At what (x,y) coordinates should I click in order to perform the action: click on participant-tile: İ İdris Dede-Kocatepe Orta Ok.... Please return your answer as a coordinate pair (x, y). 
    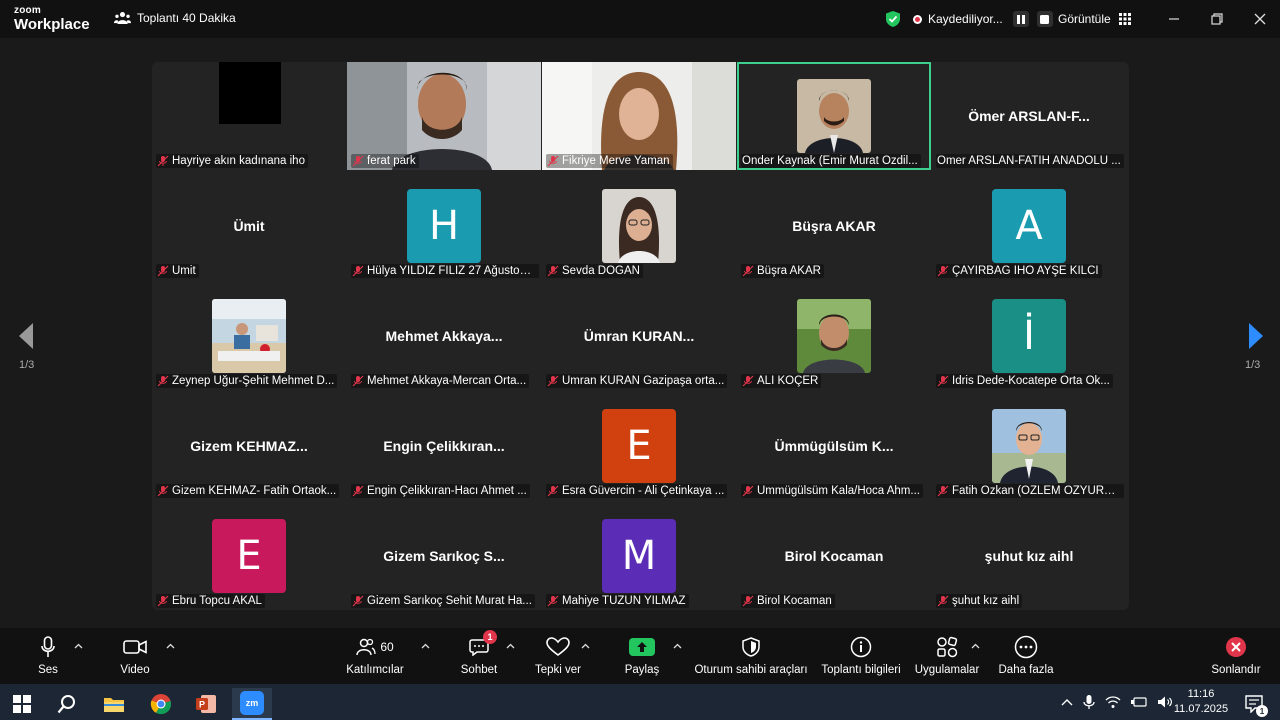
    Looking at the image, I should click on (1029, 336).